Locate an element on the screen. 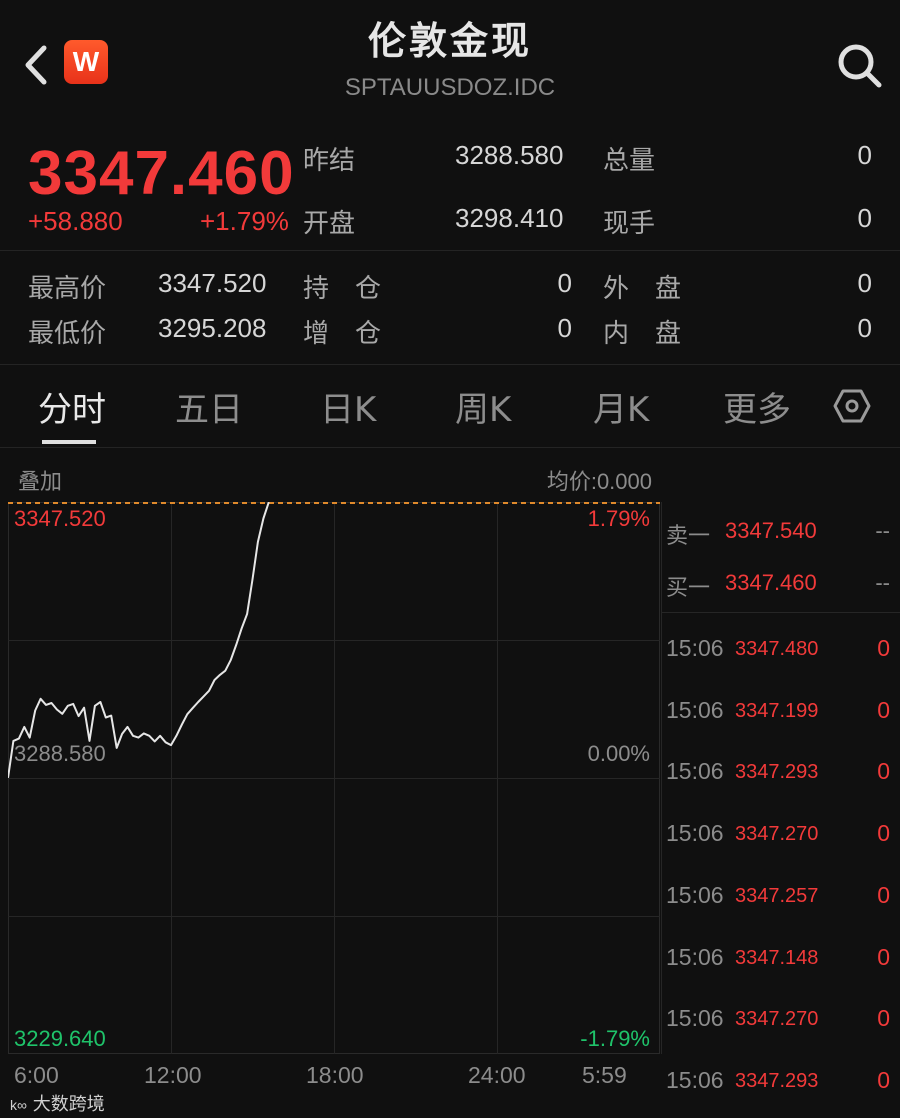  pct-label-bottom: -1.79% is located at coordinates (615, 1038).